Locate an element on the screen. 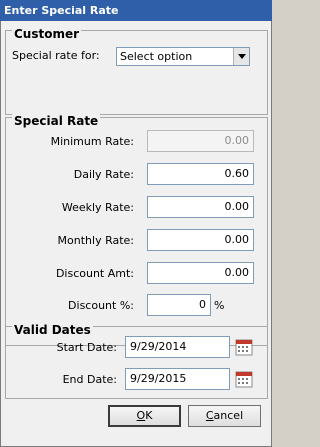 This screenshot has height=447, width=320. discount-pct-unit: % is located at coordinates (219, 305).